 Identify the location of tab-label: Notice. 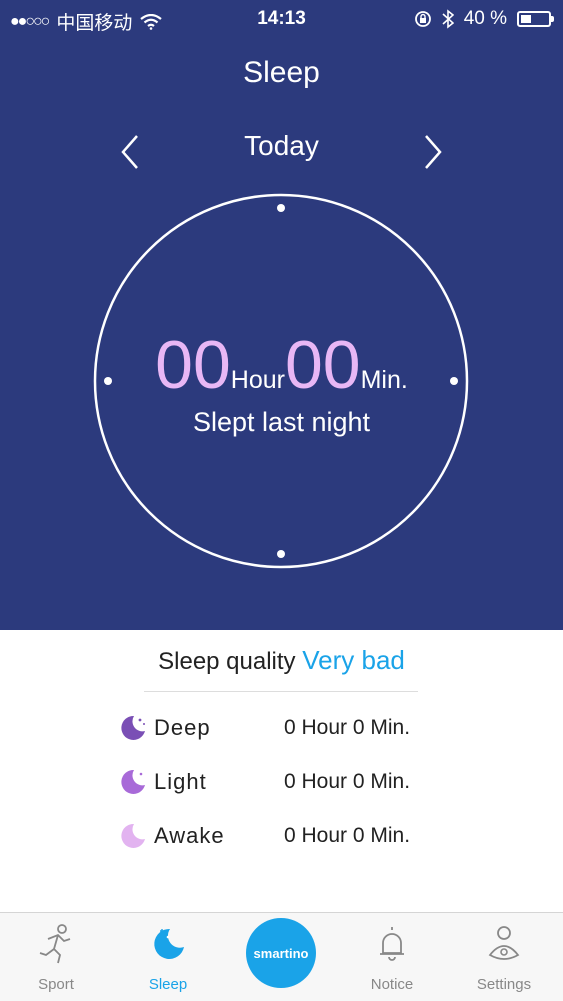
(392, 984).